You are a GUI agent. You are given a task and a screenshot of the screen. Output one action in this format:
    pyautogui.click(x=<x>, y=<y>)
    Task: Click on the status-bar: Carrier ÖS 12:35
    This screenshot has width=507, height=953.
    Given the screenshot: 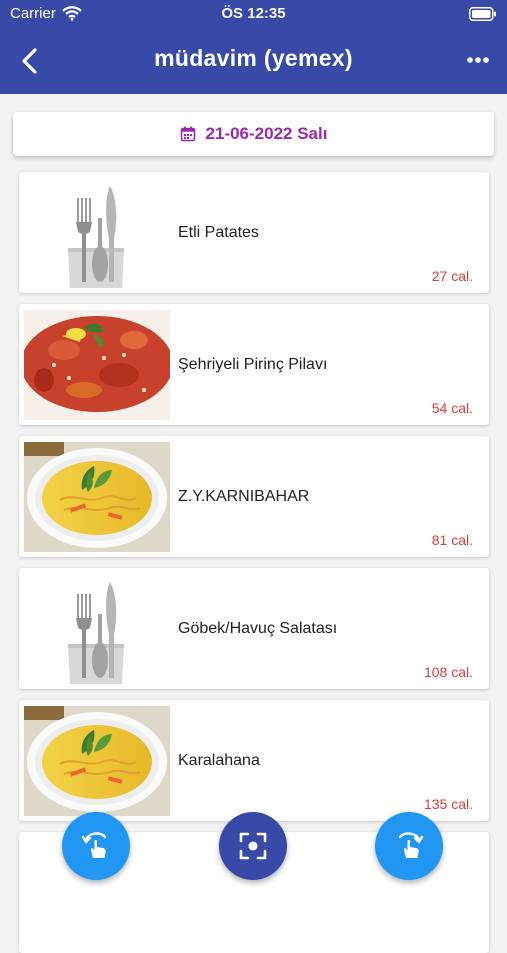 What is the action you would take?
    pyautogui.click(x=253, y=14)
    